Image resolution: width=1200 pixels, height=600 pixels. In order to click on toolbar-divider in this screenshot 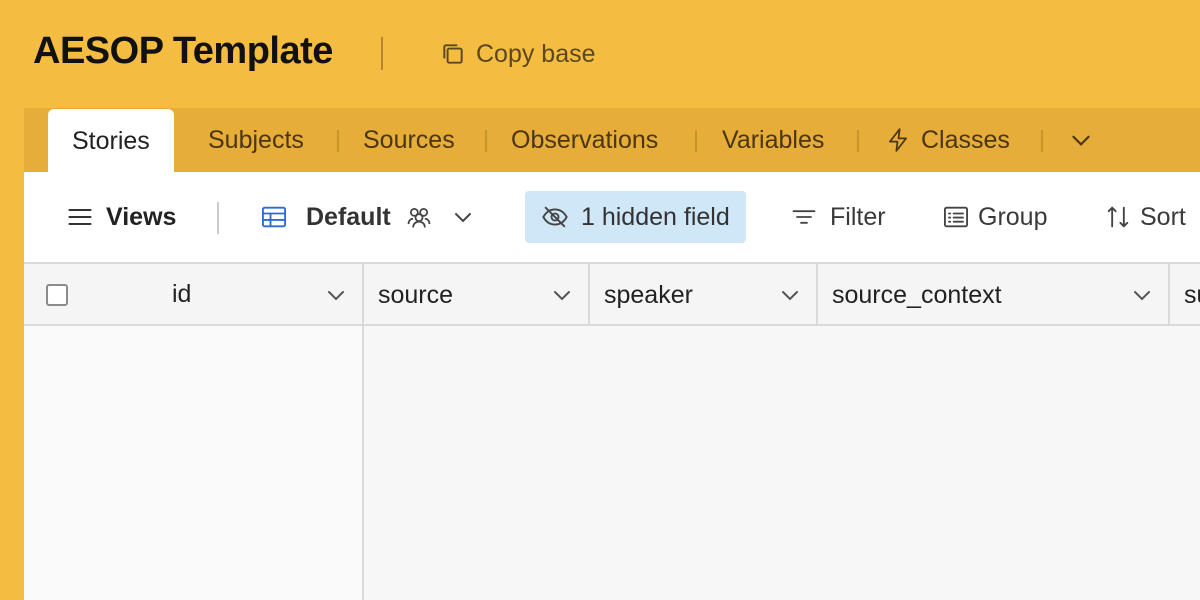, I will do `click(218, 218)`.